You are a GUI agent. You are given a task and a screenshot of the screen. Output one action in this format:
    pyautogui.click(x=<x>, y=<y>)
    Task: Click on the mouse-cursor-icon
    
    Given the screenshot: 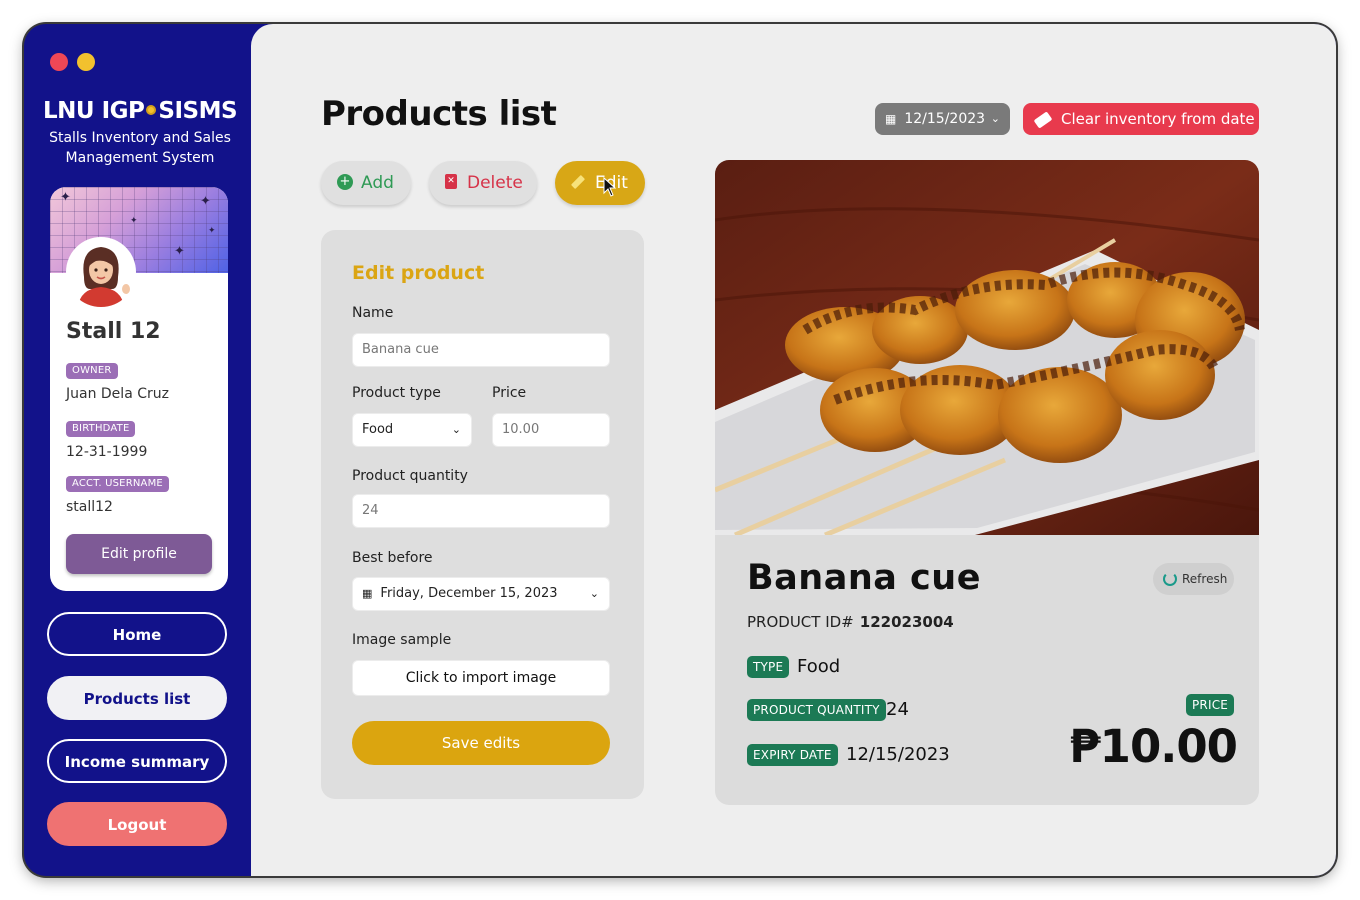 What is the action you would take?
    pyautogui.click(x=610, y=187)
    